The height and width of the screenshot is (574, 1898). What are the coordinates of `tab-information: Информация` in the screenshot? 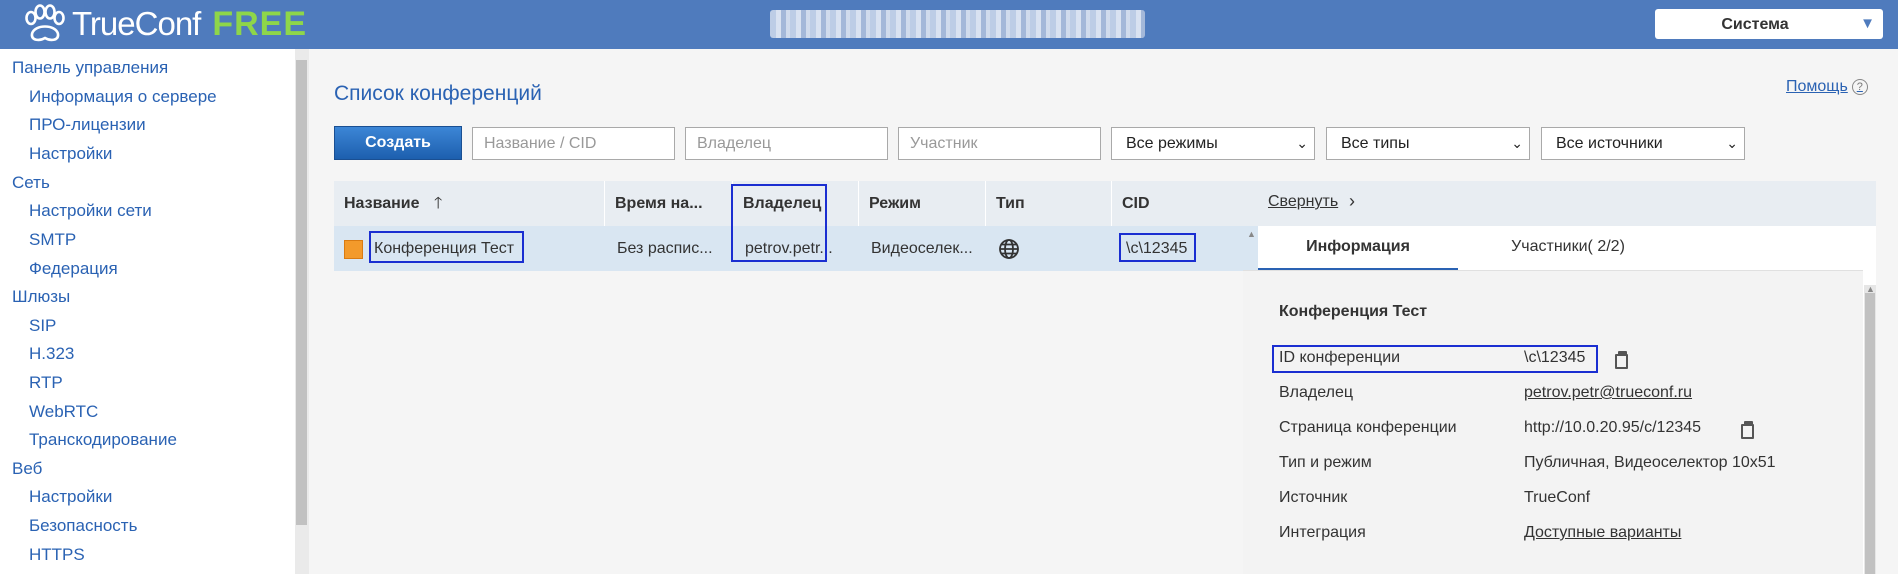 It's located at (1358, 248).